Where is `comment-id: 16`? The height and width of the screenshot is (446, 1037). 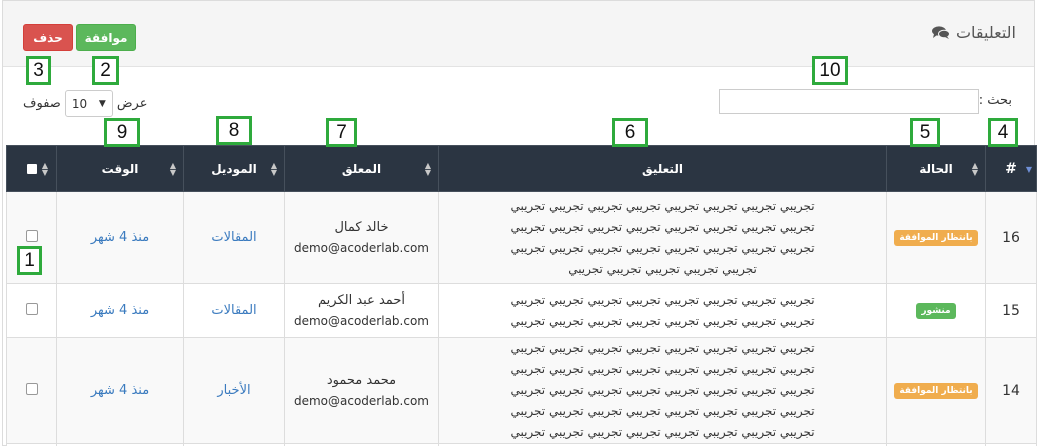
comment-id: 16 is located at coordinates (1011, 237).